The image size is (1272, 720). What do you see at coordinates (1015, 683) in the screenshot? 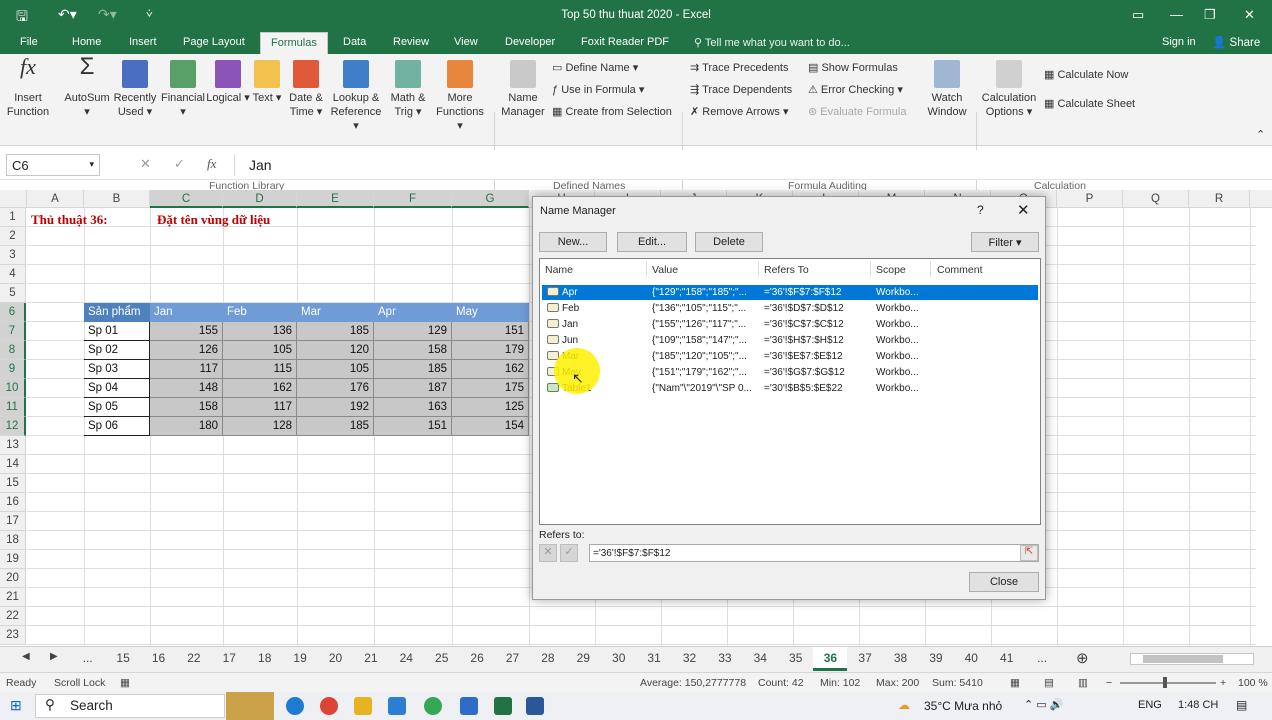
I see `normal-view-icon: ▦` at bounding box center [1015, 683].